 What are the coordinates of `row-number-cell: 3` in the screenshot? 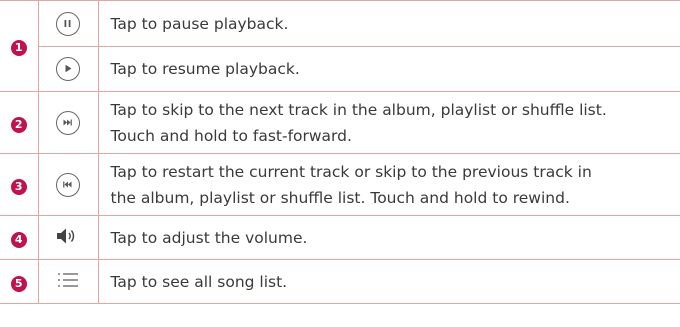 It's located at (19, 184).